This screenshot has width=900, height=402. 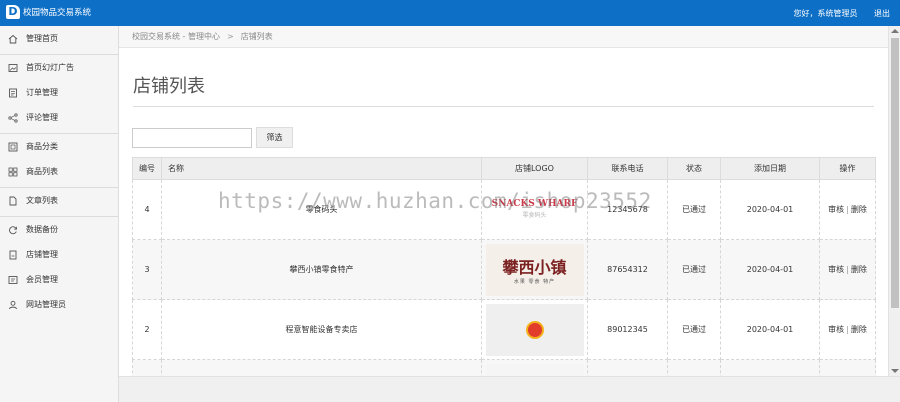 I want to click on shop-logo-image: 攀西小镇 水果 零食 特产, so click(x=534, y=269).